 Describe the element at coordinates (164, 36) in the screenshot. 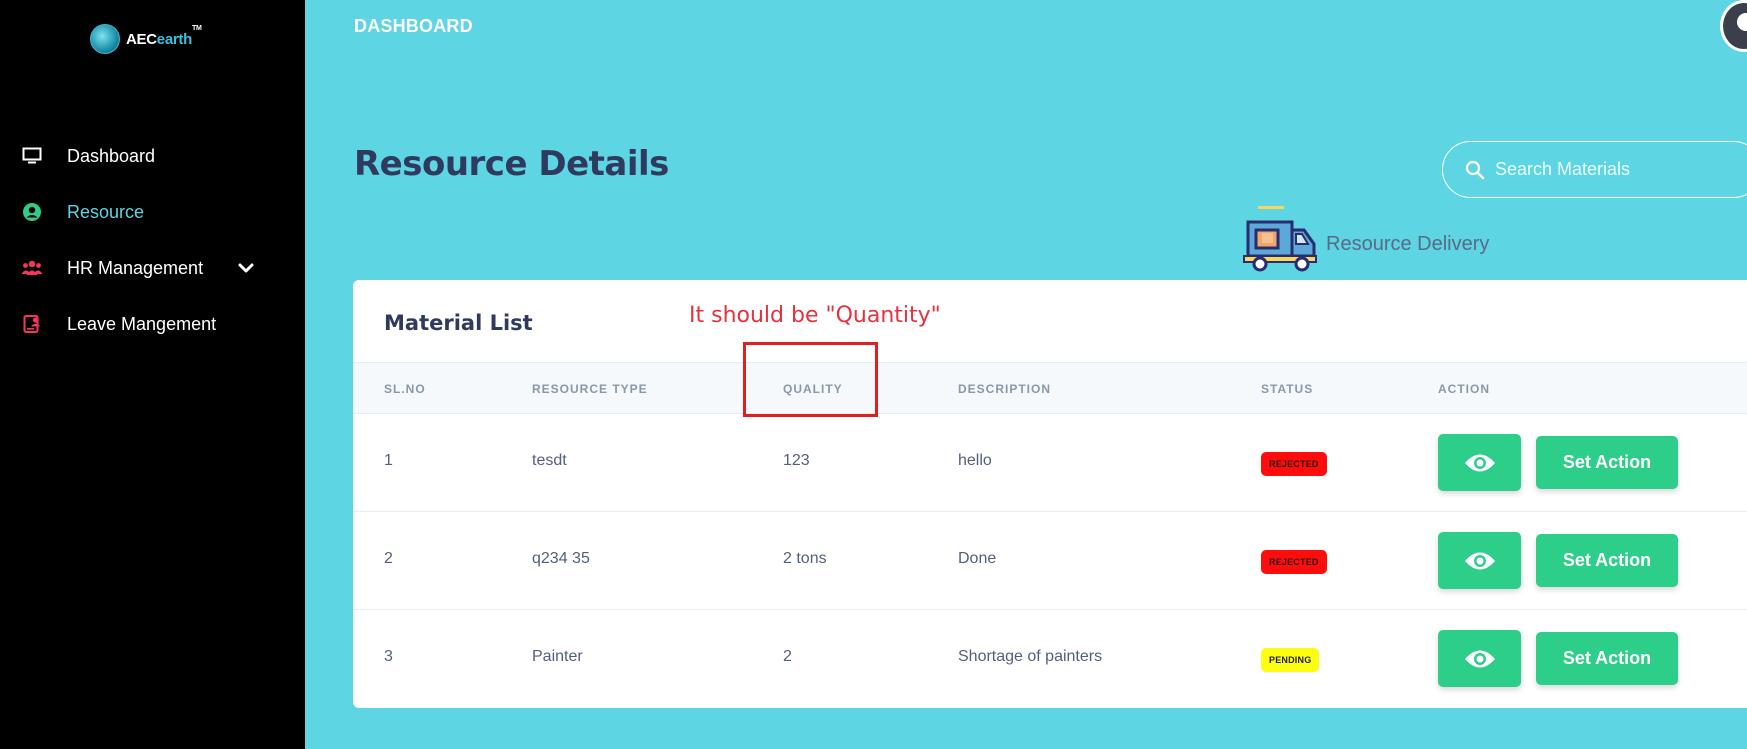

I see `brand-name: AECearthTM` at that location.